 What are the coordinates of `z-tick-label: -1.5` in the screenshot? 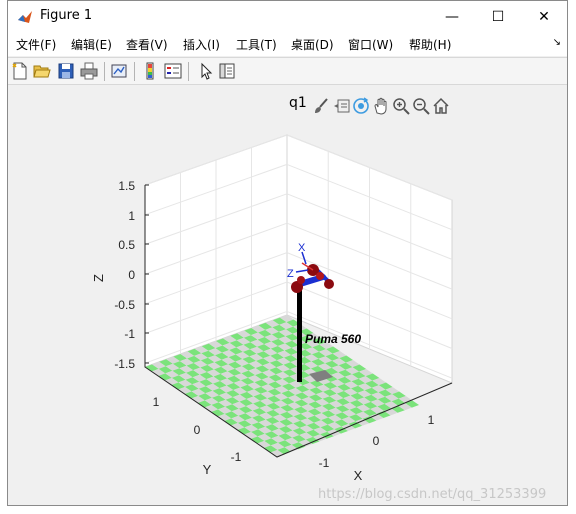 It's located at (124, 364).